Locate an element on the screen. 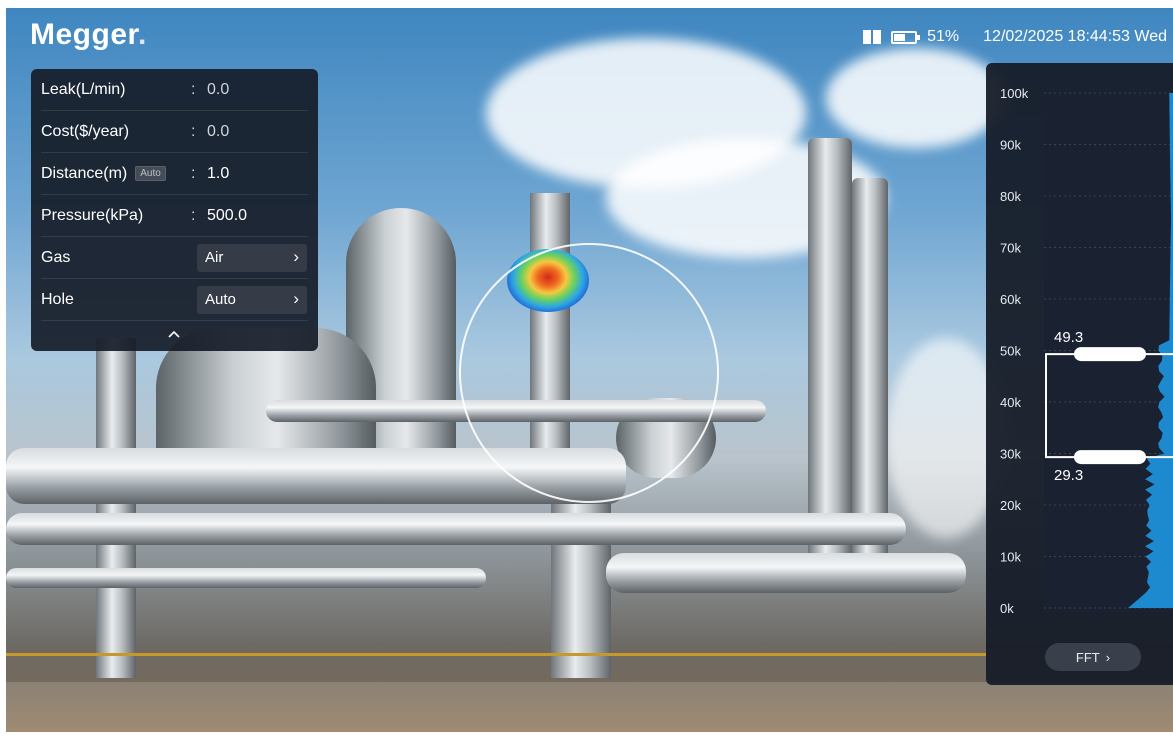 This screenshot has height=737, width=1173. process-column is located at coordinates (116, 508).